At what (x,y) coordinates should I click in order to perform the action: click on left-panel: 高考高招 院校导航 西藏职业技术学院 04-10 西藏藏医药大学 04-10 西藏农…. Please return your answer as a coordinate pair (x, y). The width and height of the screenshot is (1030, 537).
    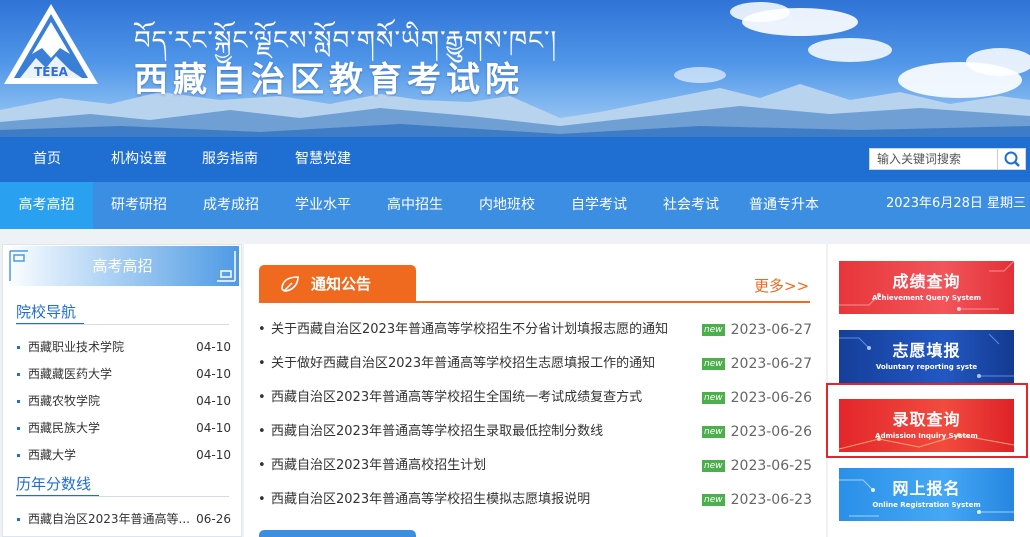
    Looking at the image, I should click on (122, 390).